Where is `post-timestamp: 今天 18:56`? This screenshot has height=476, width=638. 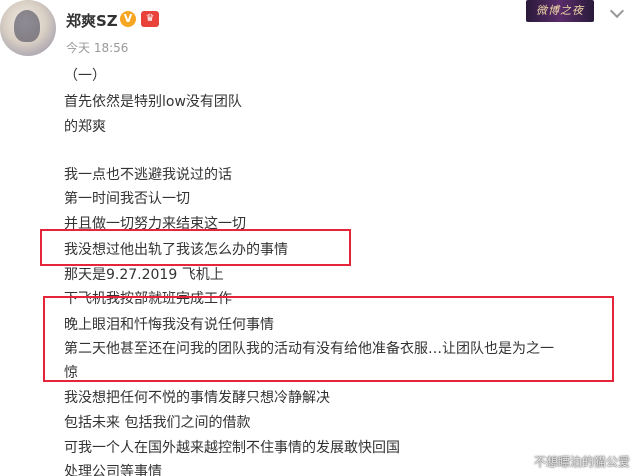
post-timestamp: 今天 18:56 is located at coordinates (97, 47).